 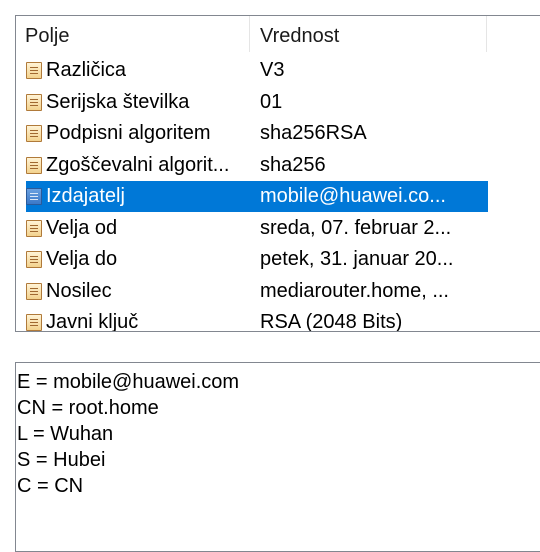 What do you see at coordinates (271, 101) in the screenshot?
I see `field-value: 01` at bounding box center [271, 101].